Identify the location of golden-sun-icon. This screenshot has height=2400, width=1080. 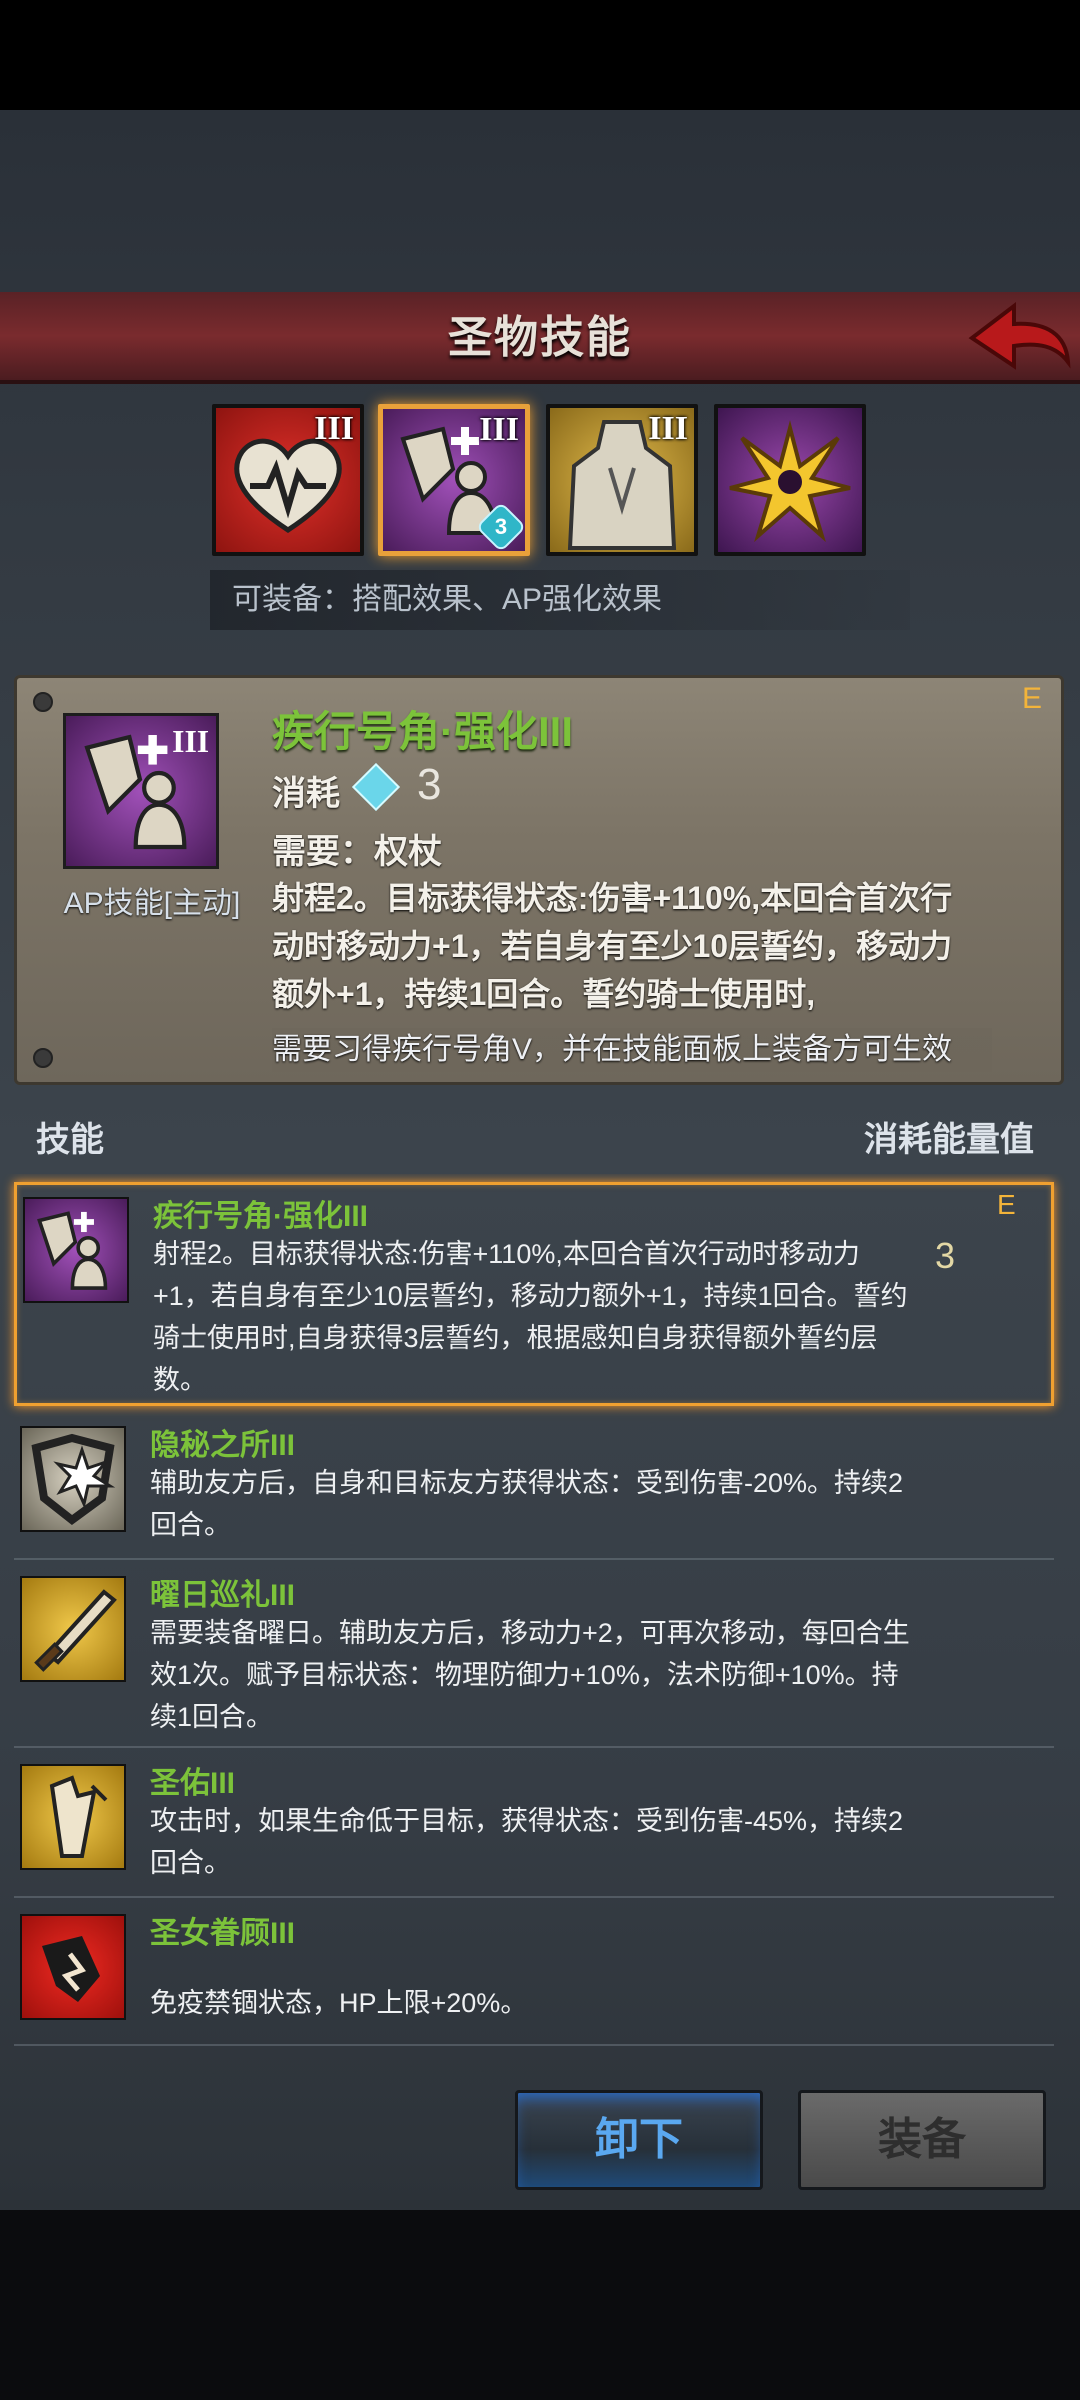
(790, 481).